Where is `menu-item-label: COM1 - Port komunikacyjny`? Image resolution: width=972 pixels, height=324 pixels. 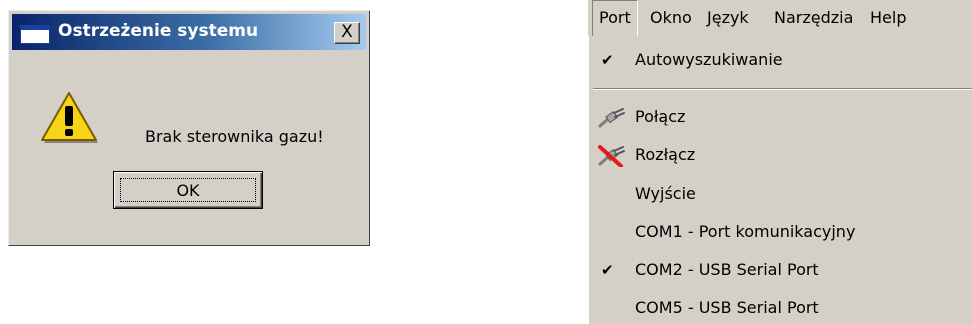
menu-item-label: COM1 - Port komunikacyjny is located at coordinates (745, 231).